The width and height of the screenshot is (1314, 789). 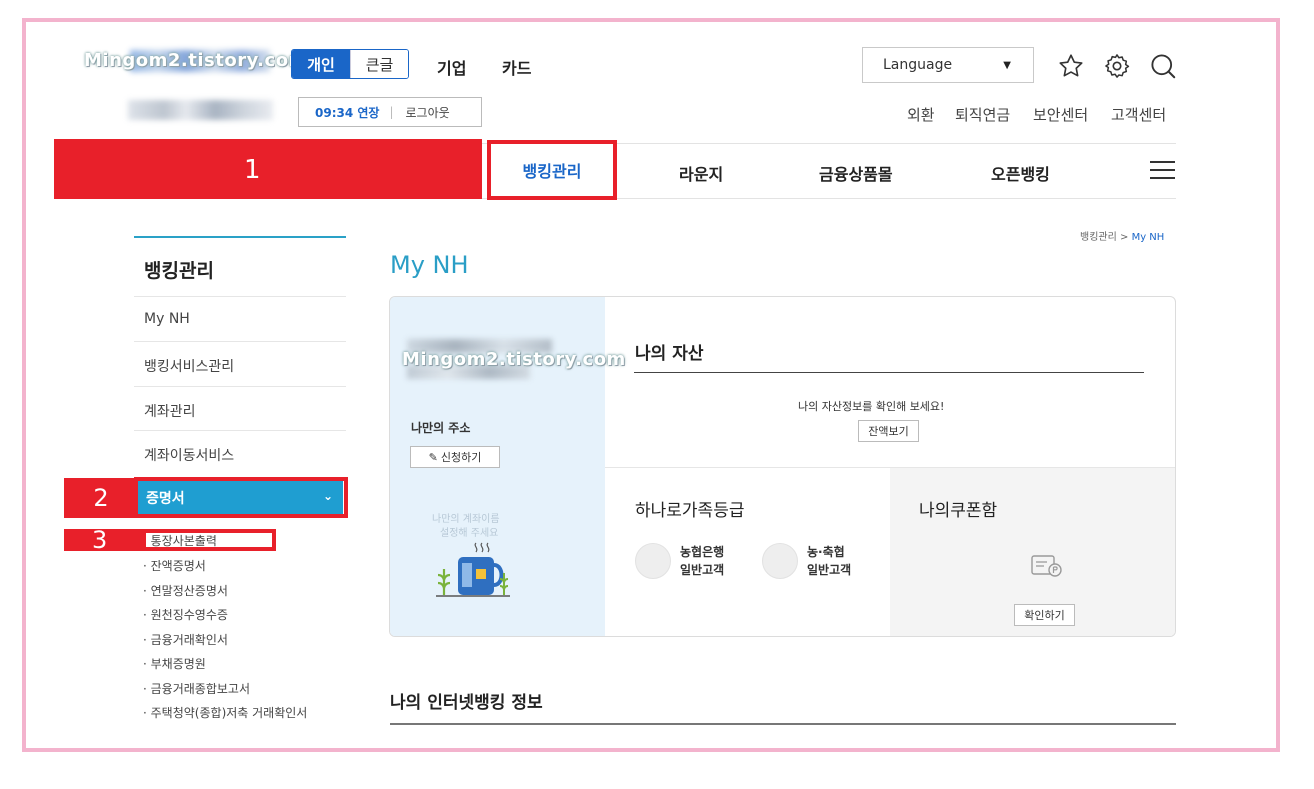 I want to click on sidebar-sub-transaction-cert: · 금융거래확인서, so click(x=185, y=639).